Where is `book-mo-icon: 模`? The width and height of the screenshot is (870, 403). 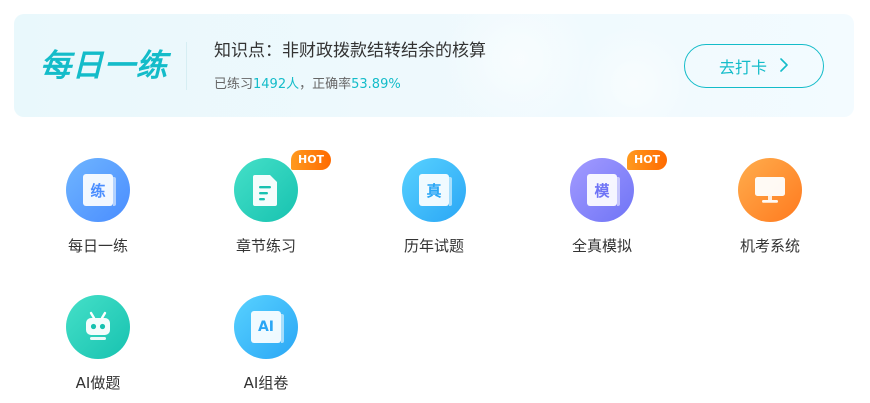
book-mo-icon: 模 is located at coordinates (602, 190).